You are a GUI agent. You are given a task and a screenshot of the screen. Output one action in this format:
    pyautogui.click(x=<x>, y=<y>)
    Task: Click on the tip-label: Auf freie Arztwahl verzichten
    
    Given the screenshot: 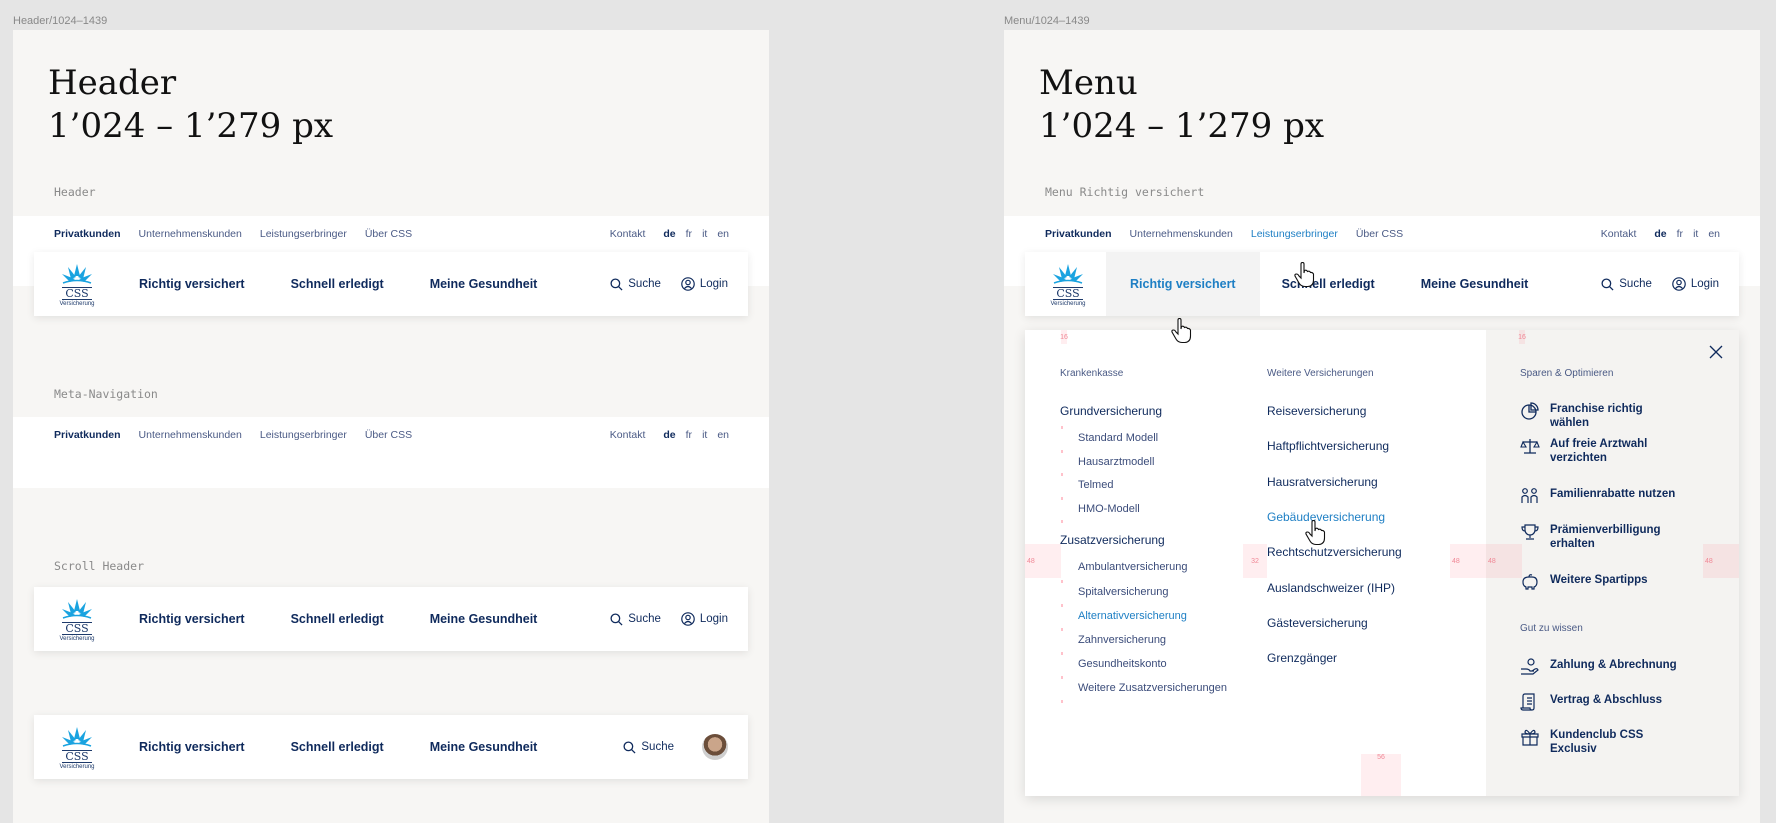 What is the action you would take?
    pyautogui.click(x=1599, y=451)
    